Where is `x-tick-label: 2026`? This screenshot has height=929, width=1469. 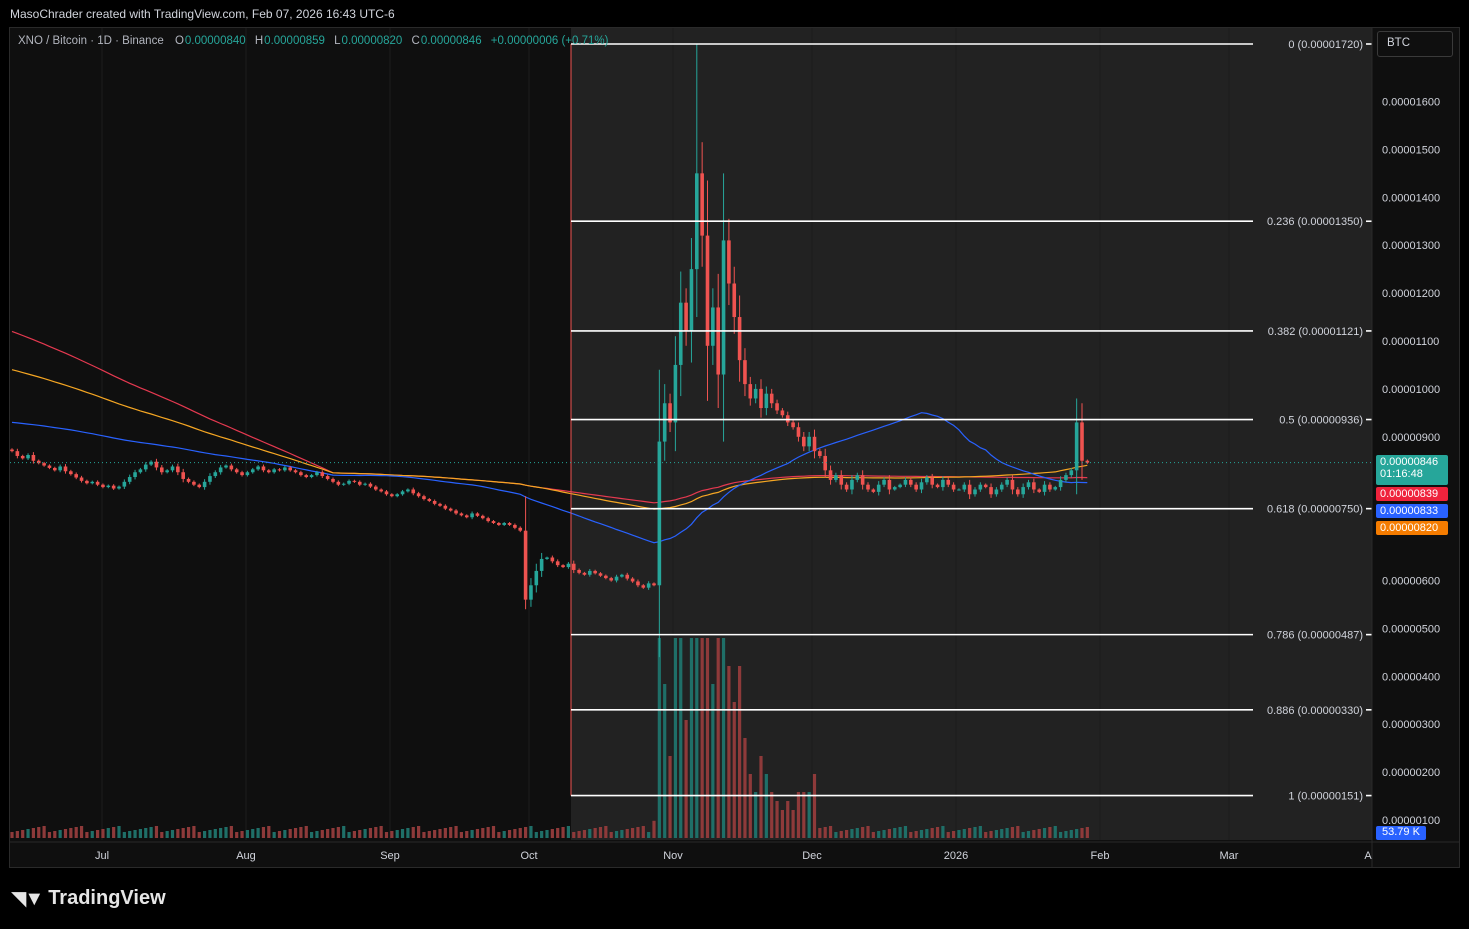 x-tick-label: 2026 is located at coordinates (956, 856).